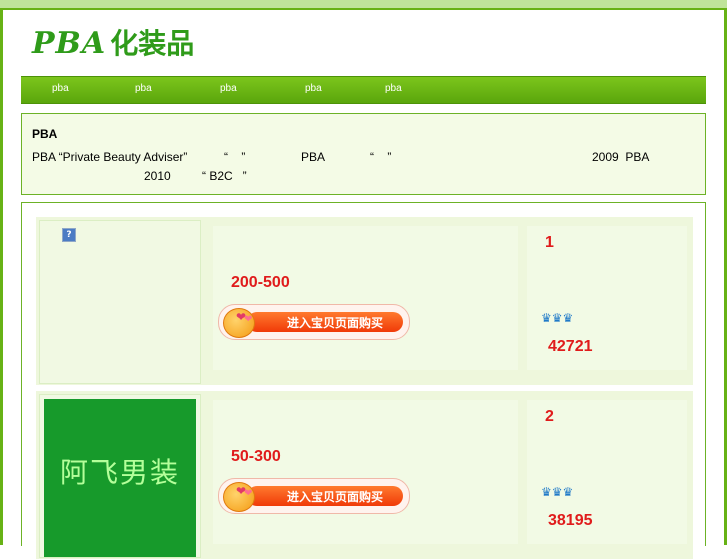  Describe the element at coordinates (313, 157) in the screenshot. I see `intro-text-1c: PBA` at that location.